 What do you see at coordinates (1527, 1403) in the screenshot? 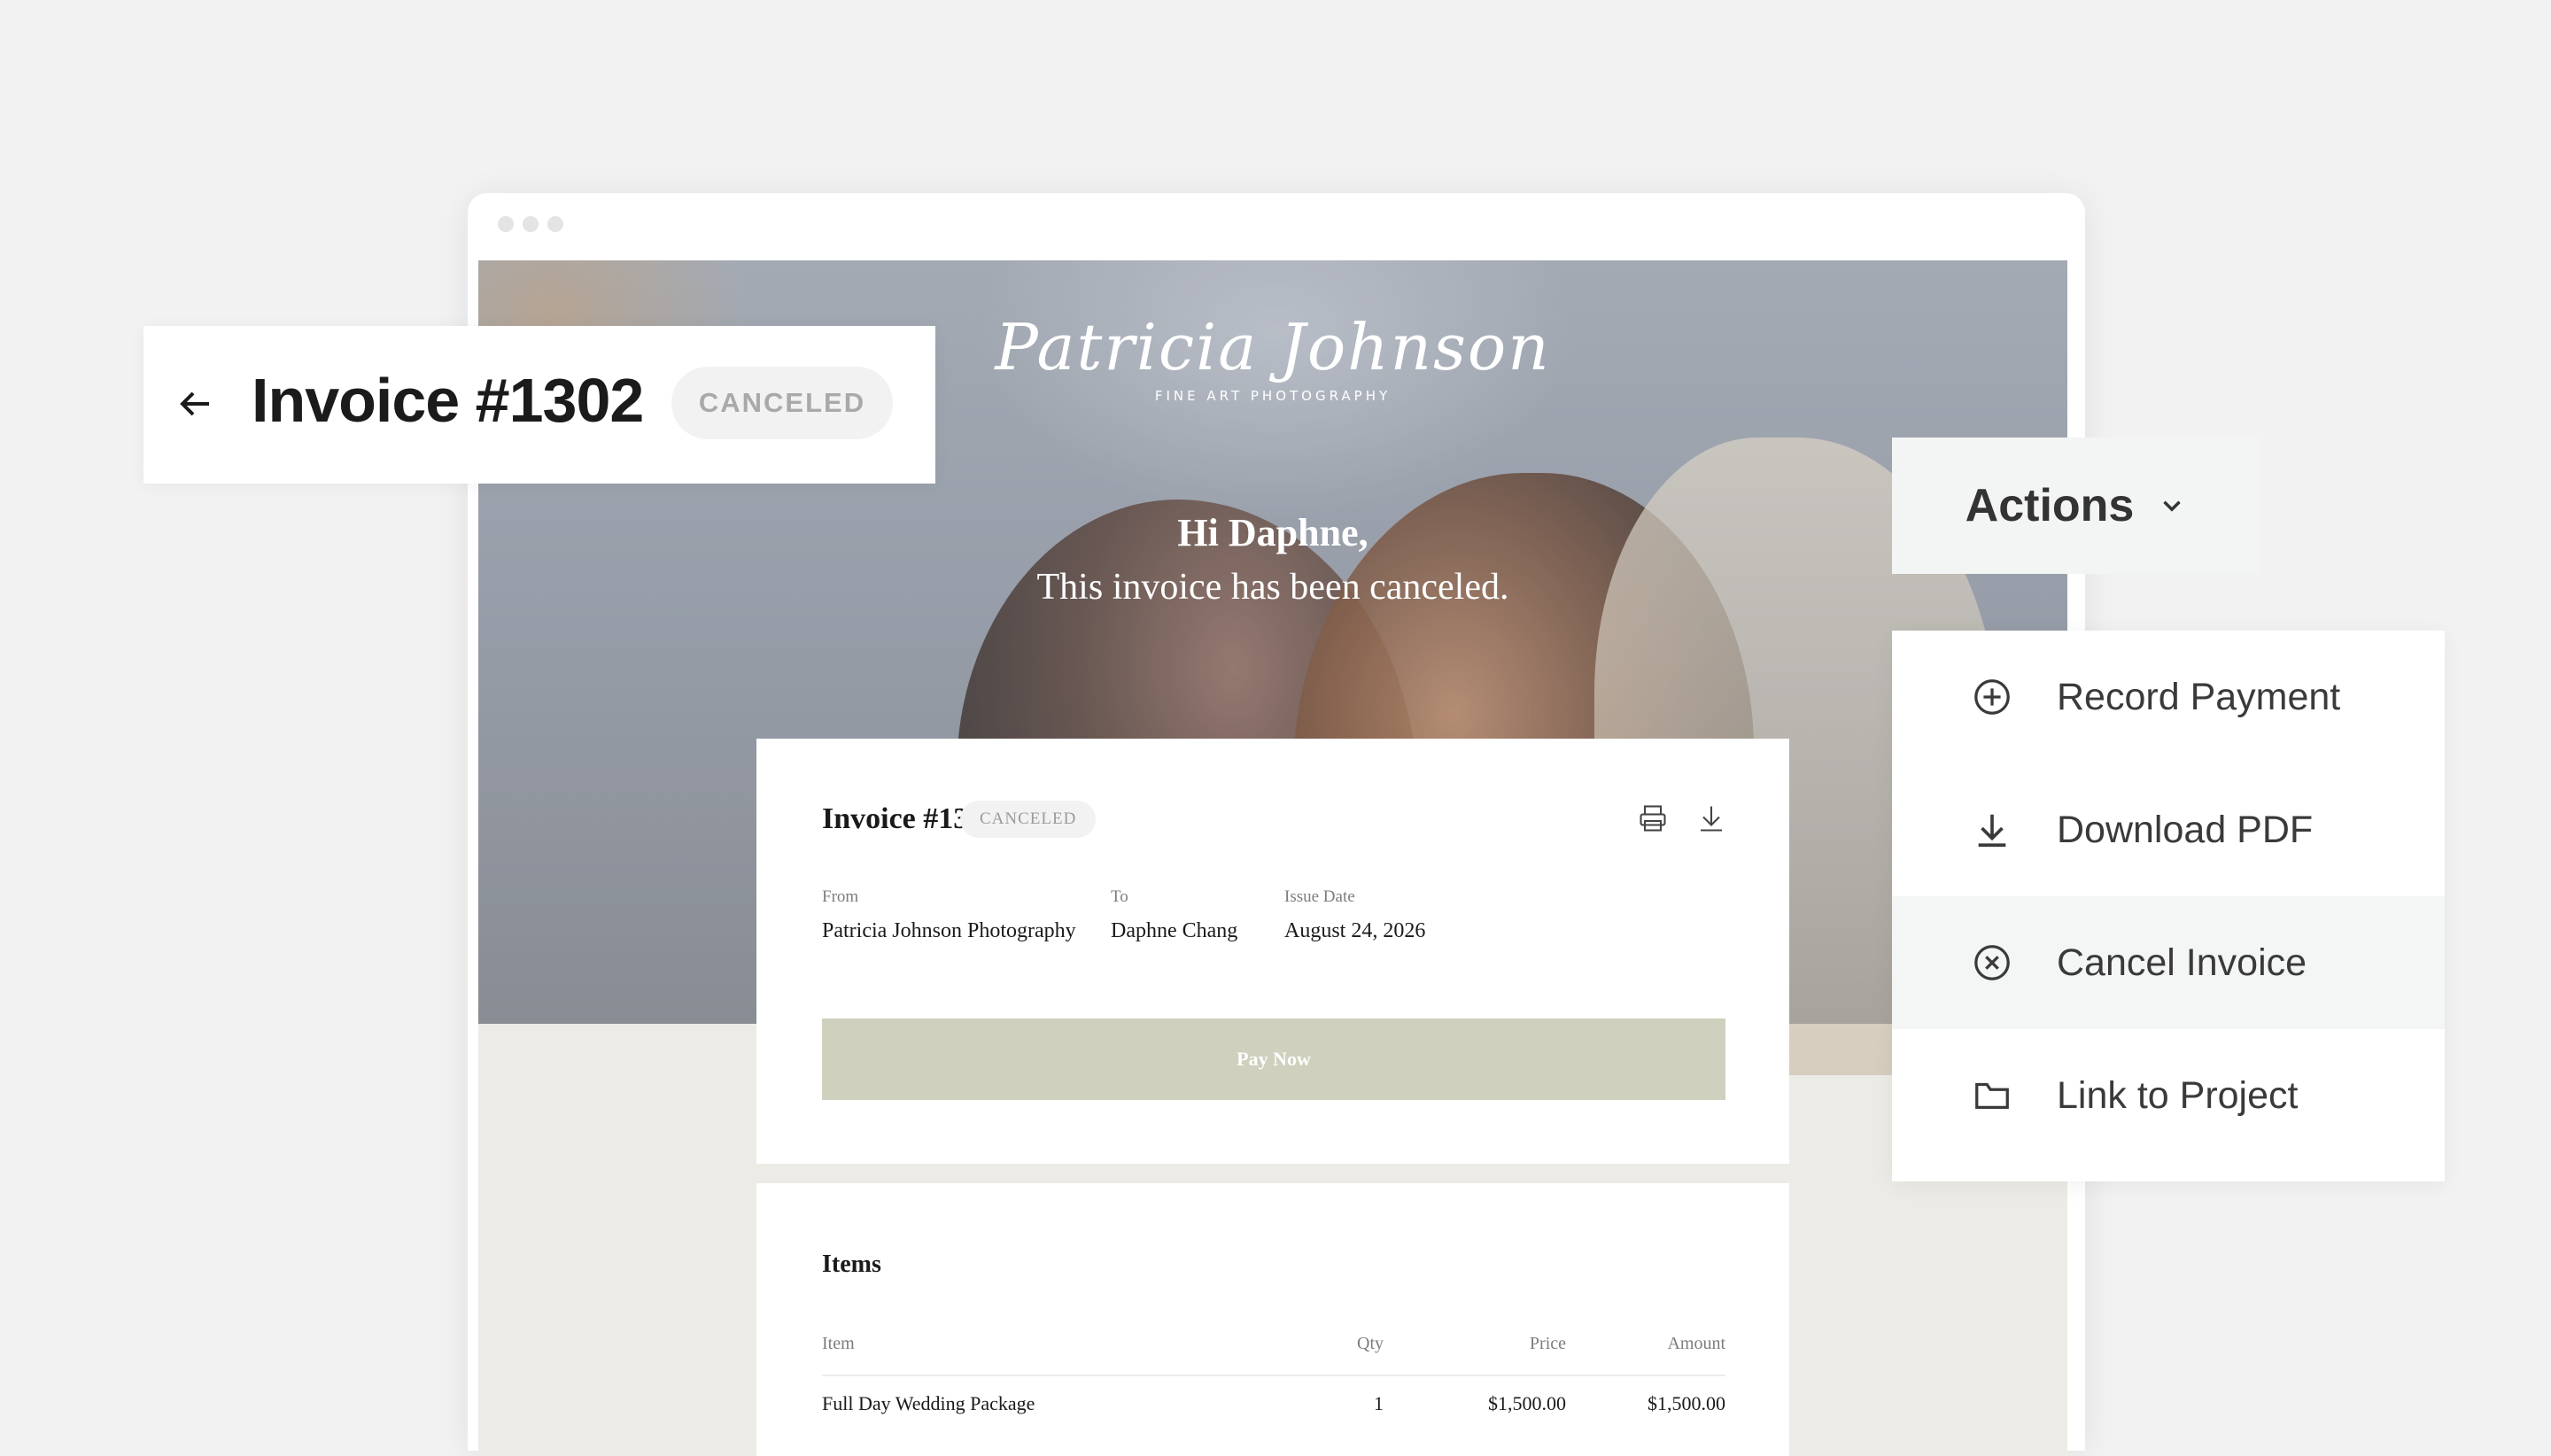
I see `row-price: $1,500.00` at bounding box center [1527, 1403].